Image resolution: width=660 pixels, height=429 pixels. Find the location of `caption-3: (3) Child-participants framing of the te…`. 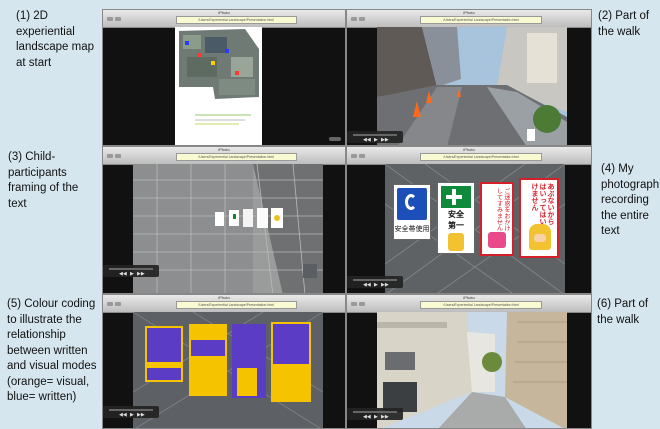

caption-3: (3) Child-participants framing of the te… is located at coordinates (43, 180).